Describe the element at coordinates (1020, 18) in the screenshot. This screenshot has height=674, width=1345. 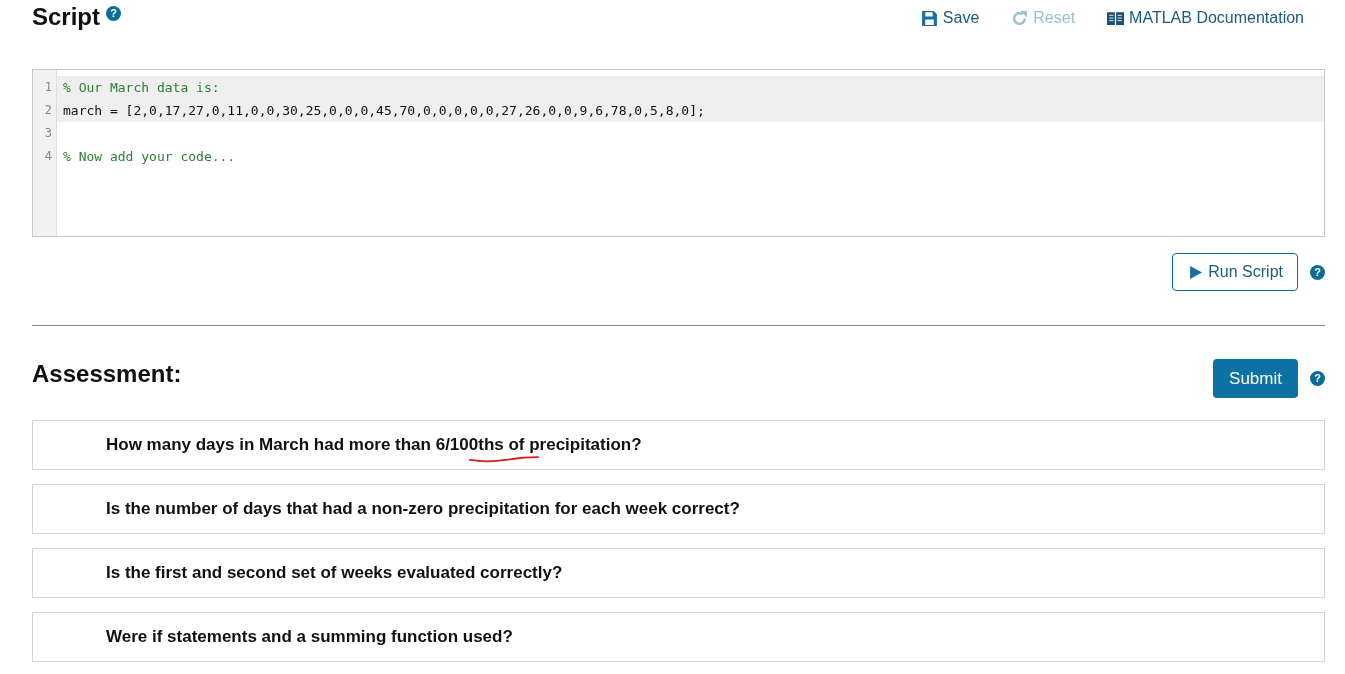
I see `refresh-icon` at that location.